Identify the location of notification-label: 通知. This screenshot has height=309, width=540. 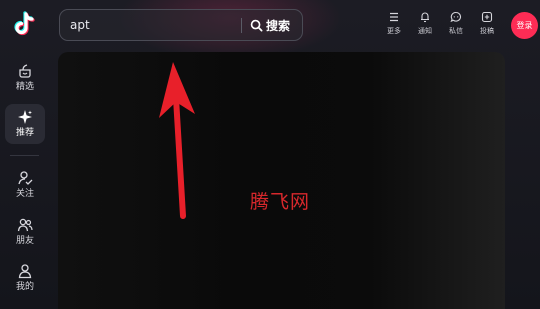
(425, 31).